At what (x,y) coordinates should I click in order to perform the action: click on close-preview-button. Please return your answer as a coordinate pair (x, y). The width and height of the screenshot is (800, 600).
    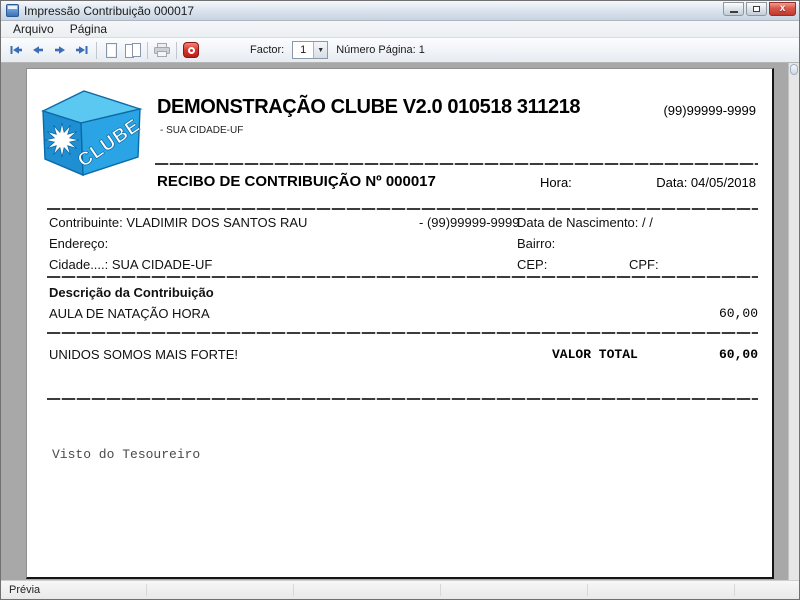
    Looking at the image, I should click on (191, 50).